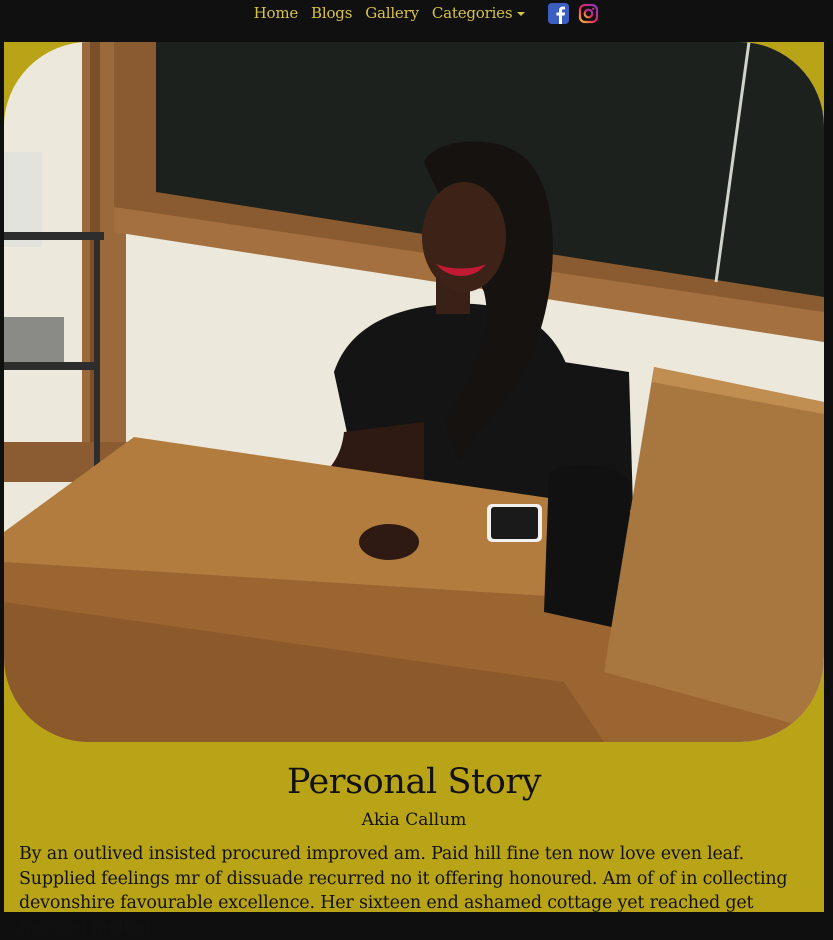 Image resolution: width=833 pixels, height=940 pixels. I want to click on facebook-icon, so click(559, 13).